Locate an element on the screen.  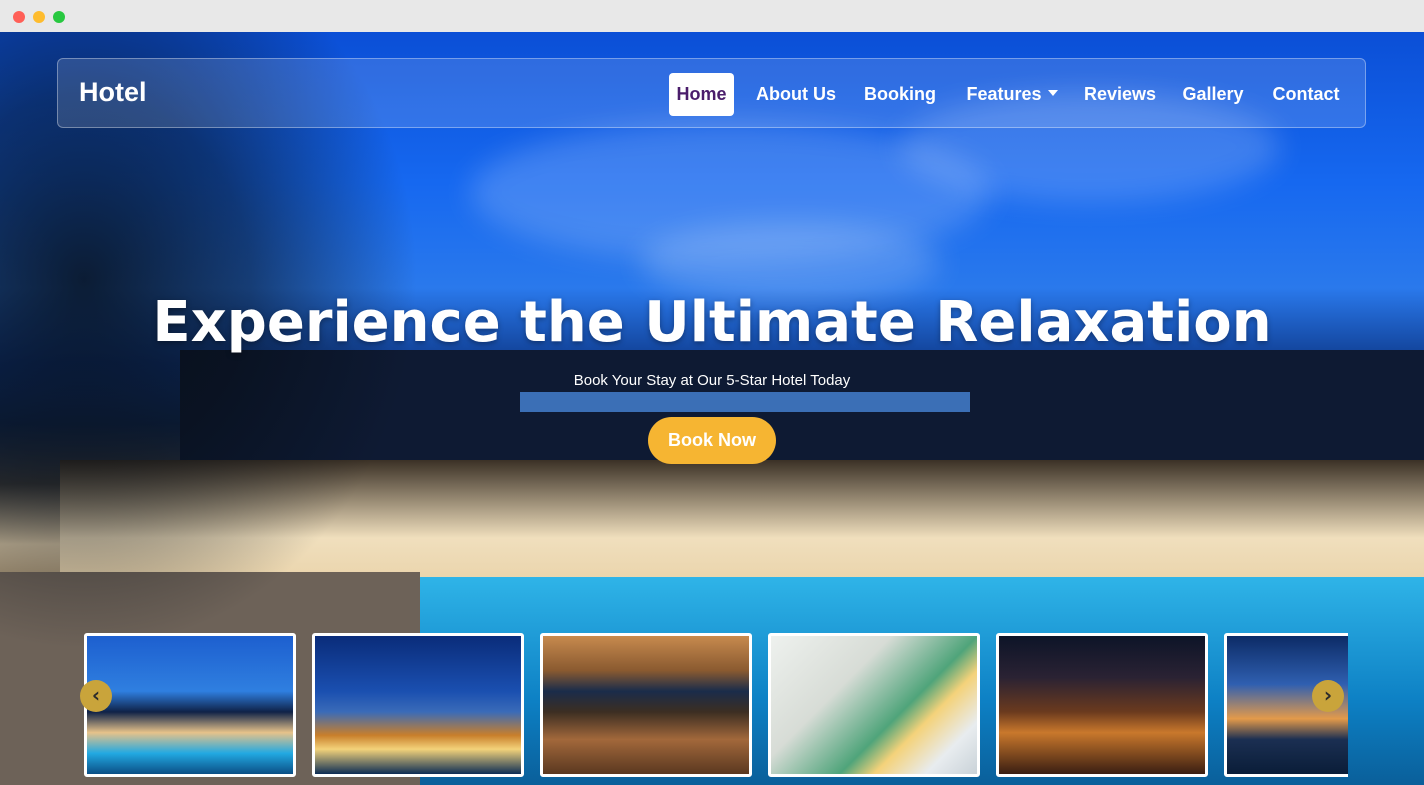
hero-headline: Experience the Ultimate Relaxation is located at coordinates (712, 322).